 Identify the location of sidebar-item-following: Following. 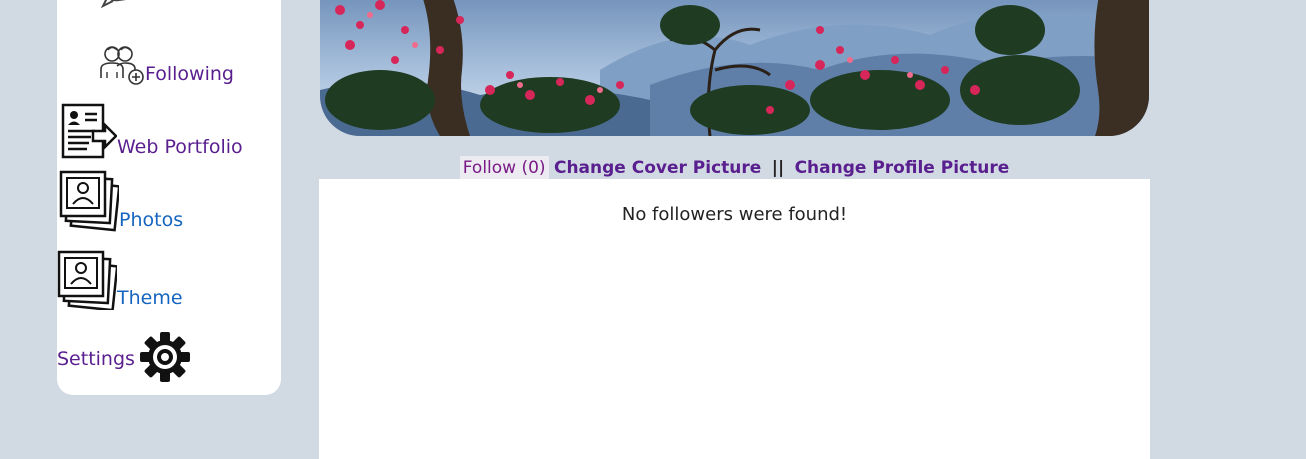
(165, 64).